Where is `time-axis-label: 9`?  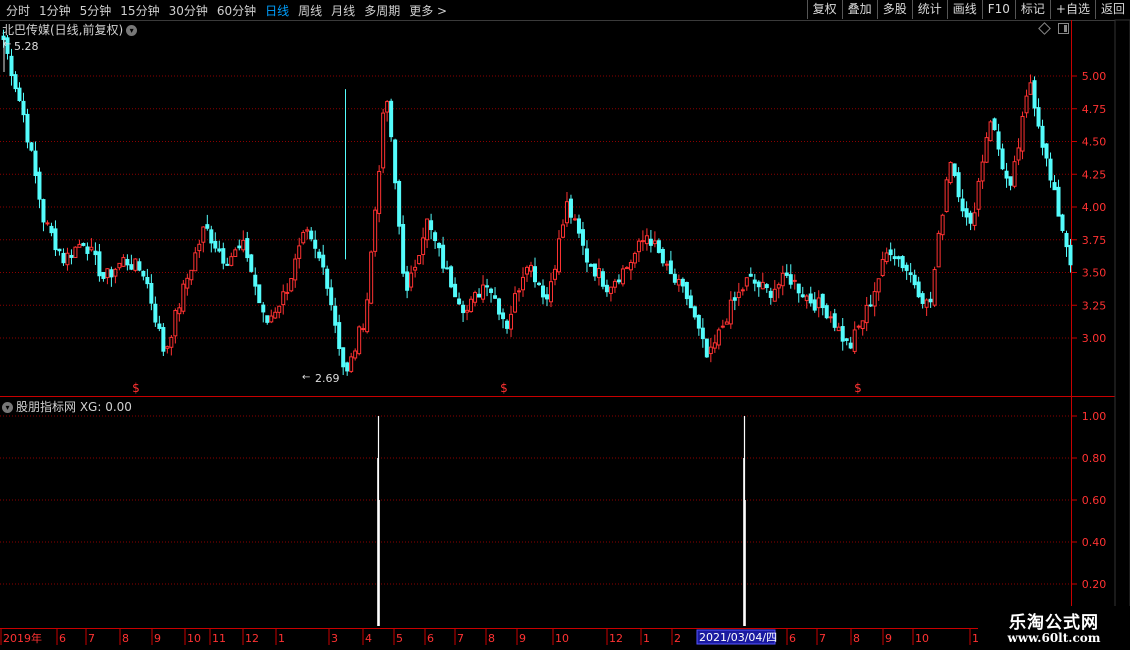 time-axis-label: 9 is located at coordinates (522, 638).